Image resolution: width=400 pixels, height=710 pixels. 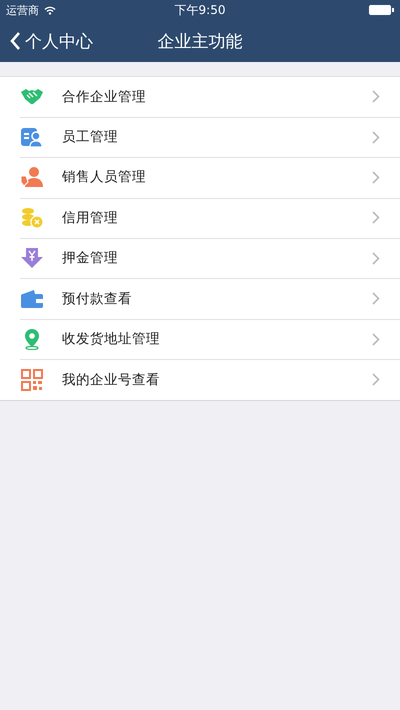 I want to click on status-time: 下午9:50, so click(x=200, y=10).